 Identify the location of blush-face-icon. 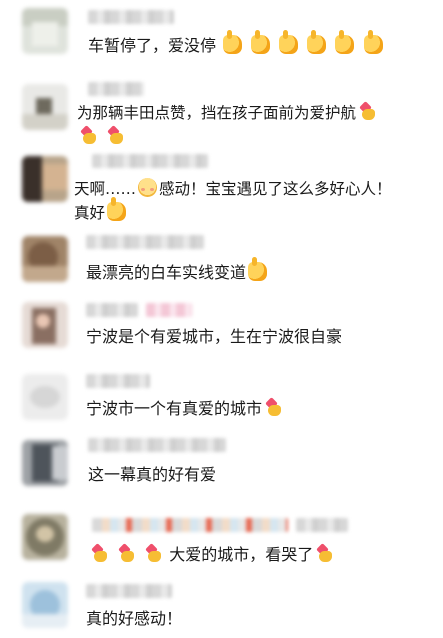
(148, 187).